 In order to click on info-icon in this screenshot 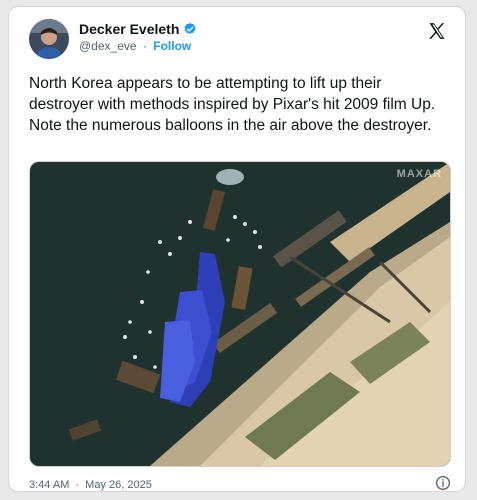, I will do `click(443, 483)`.